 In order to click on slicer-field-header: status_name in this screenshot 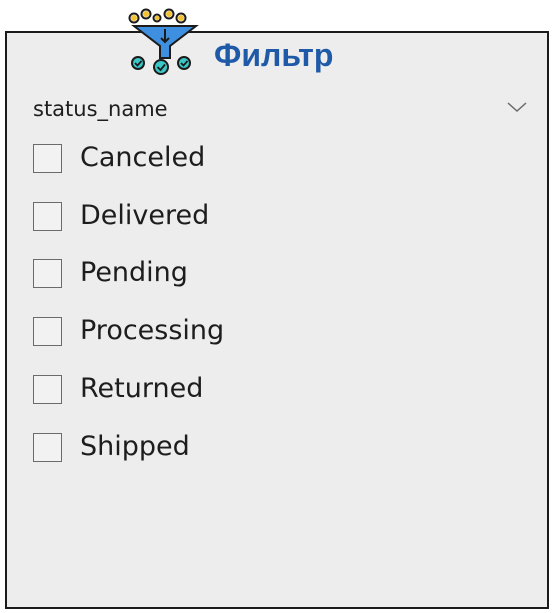, I will do `click(280, 109)`.